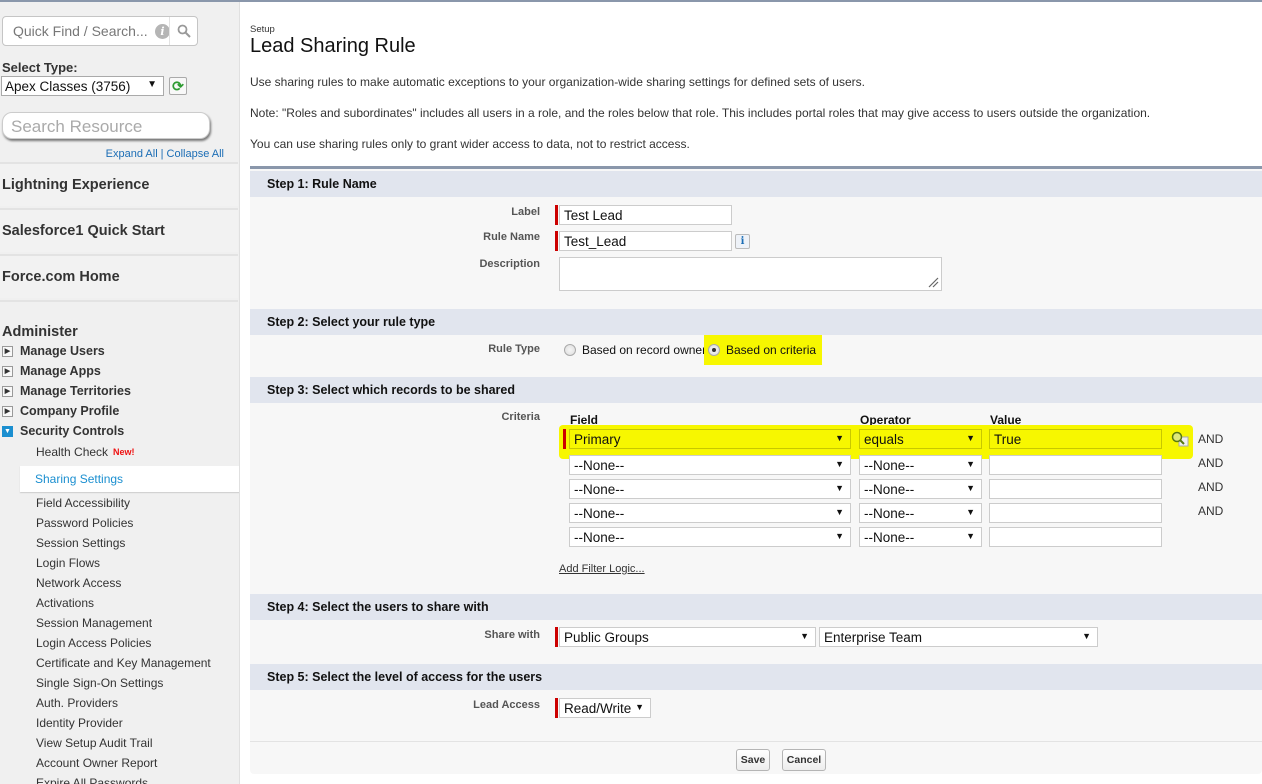  What do you see at coordinates (65, 603) in the screenshot?
I see `sidebar-item-activations: Activations` at bounding box center [65, 603].